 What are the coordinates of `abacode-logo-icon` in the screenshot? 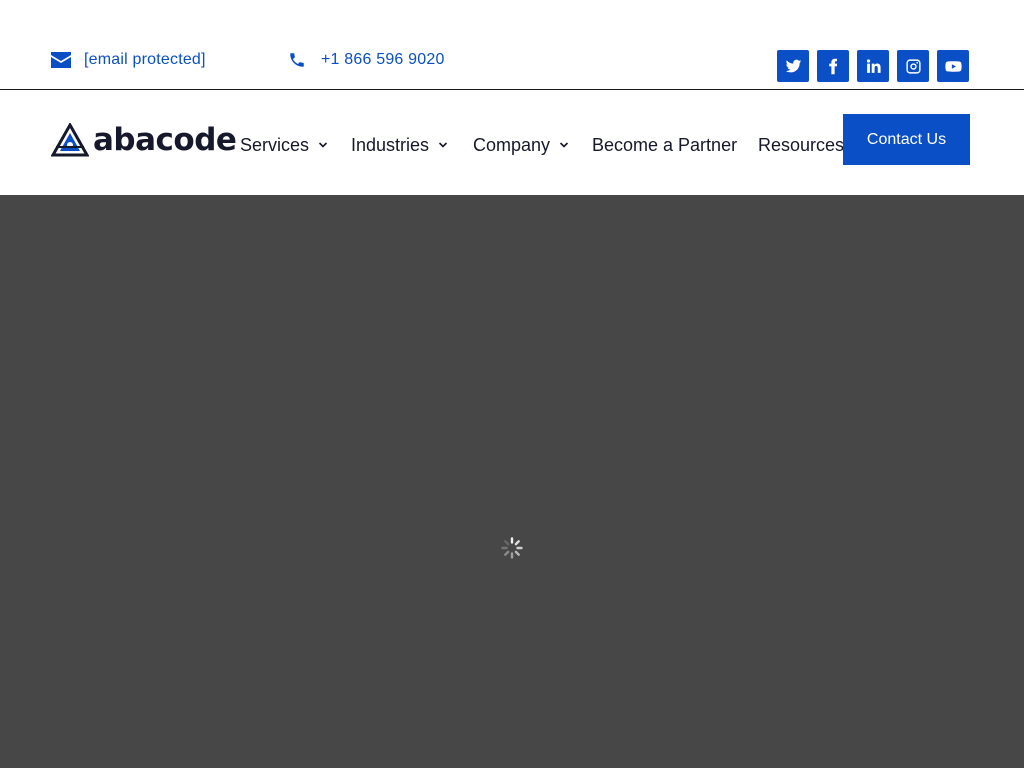 It's located at (70, 140).